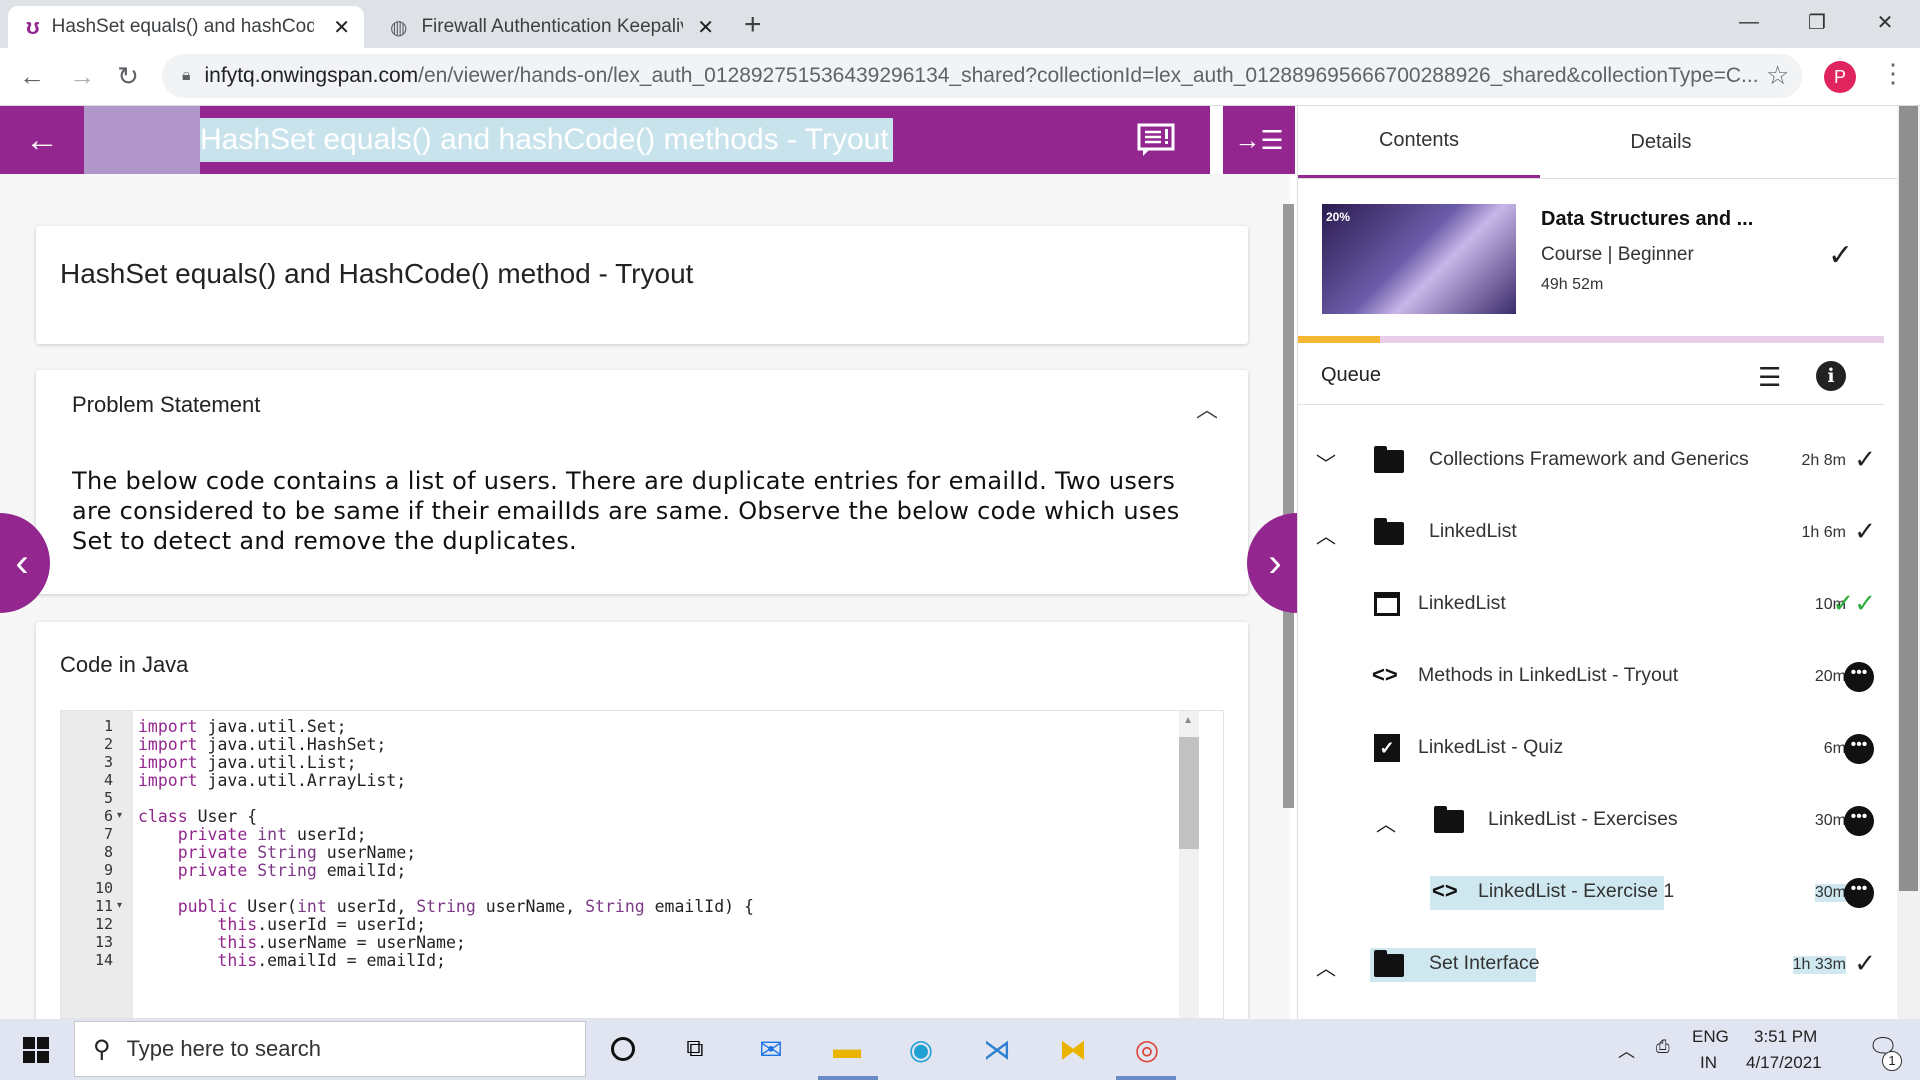 The image size is (1920, 1080). What do you see at coordinates (1591, 339) in the screenshot?
I see `course-progress-bar` at bounding box center [1591, 339].